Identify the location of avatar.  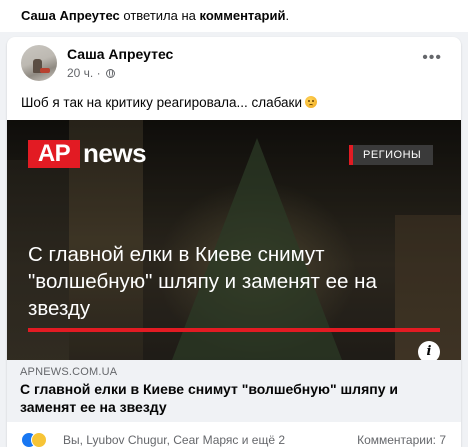
(39, 63).